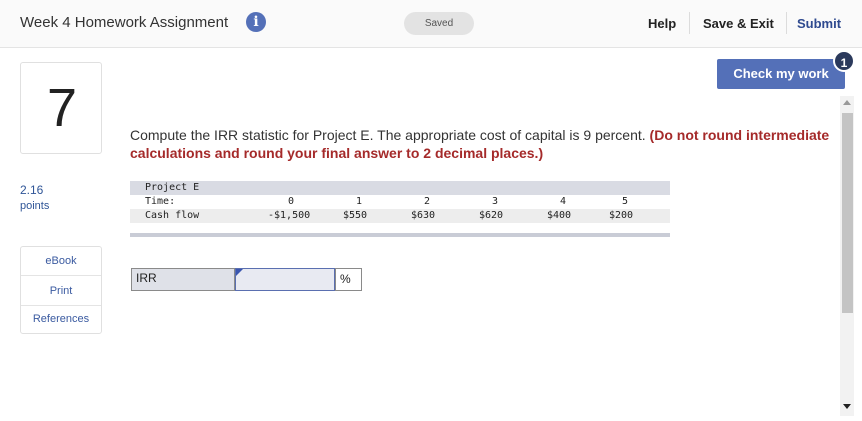  What do you see at coordinates (172, 187) in the screenshot?
I see `project-name: Project E` at bounding box center [172, 187].